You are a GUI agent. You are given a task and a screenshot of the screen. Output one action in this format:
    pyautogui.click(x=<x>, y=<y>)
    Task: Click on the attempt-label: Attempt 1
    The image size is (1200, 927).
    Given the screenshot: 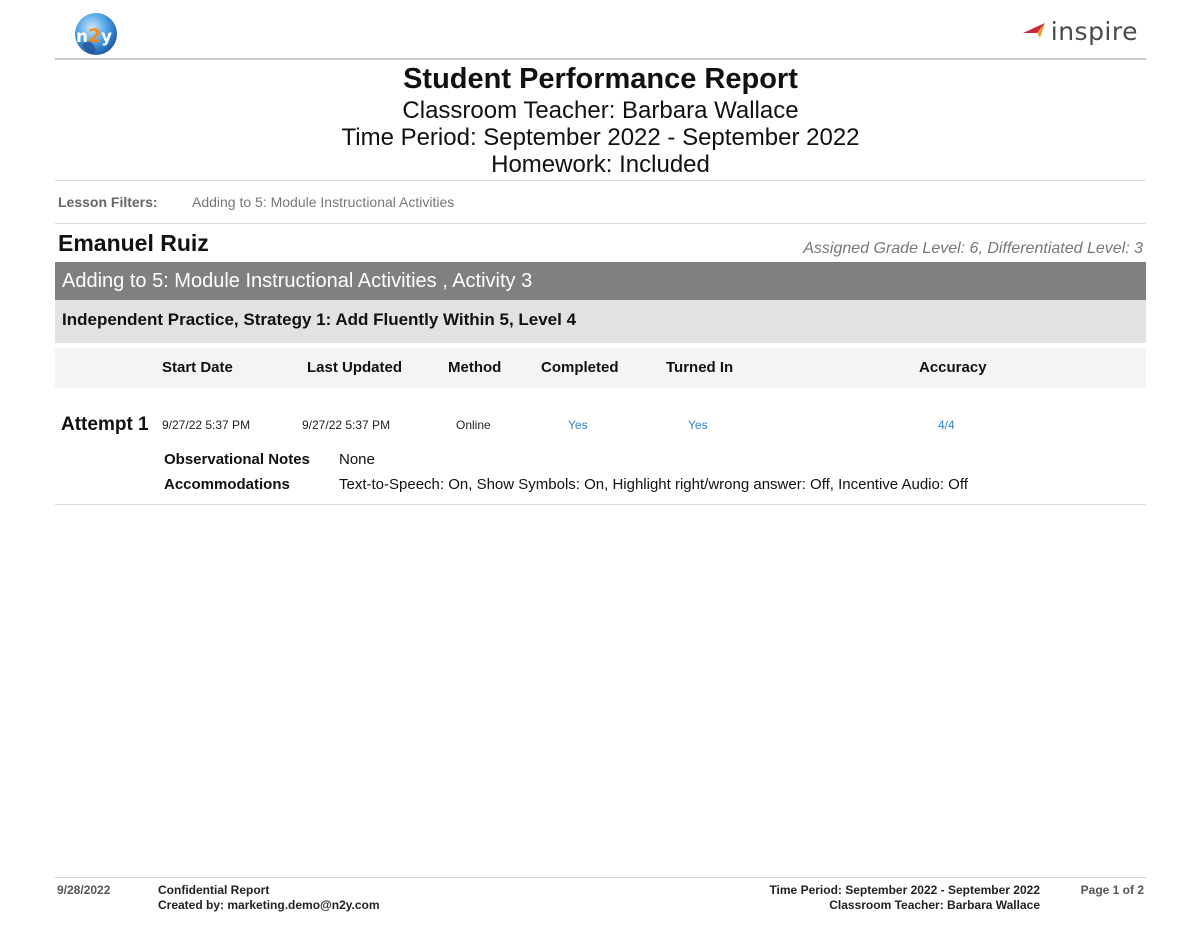 What is the action you would take?
    pyautogui.click(x=105, y=424)
    